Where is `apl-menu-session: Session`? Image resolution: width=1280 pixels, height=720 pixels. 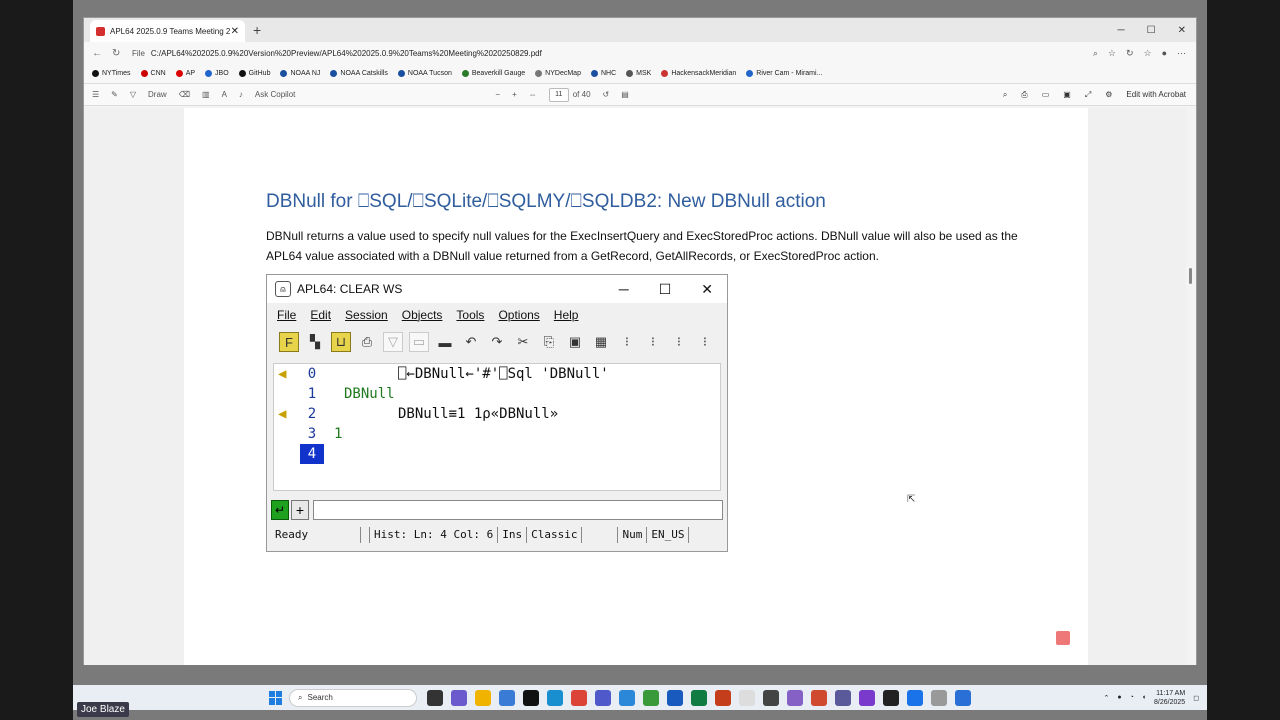
apl-menu-session: Session is located at coordinates (366, 315).